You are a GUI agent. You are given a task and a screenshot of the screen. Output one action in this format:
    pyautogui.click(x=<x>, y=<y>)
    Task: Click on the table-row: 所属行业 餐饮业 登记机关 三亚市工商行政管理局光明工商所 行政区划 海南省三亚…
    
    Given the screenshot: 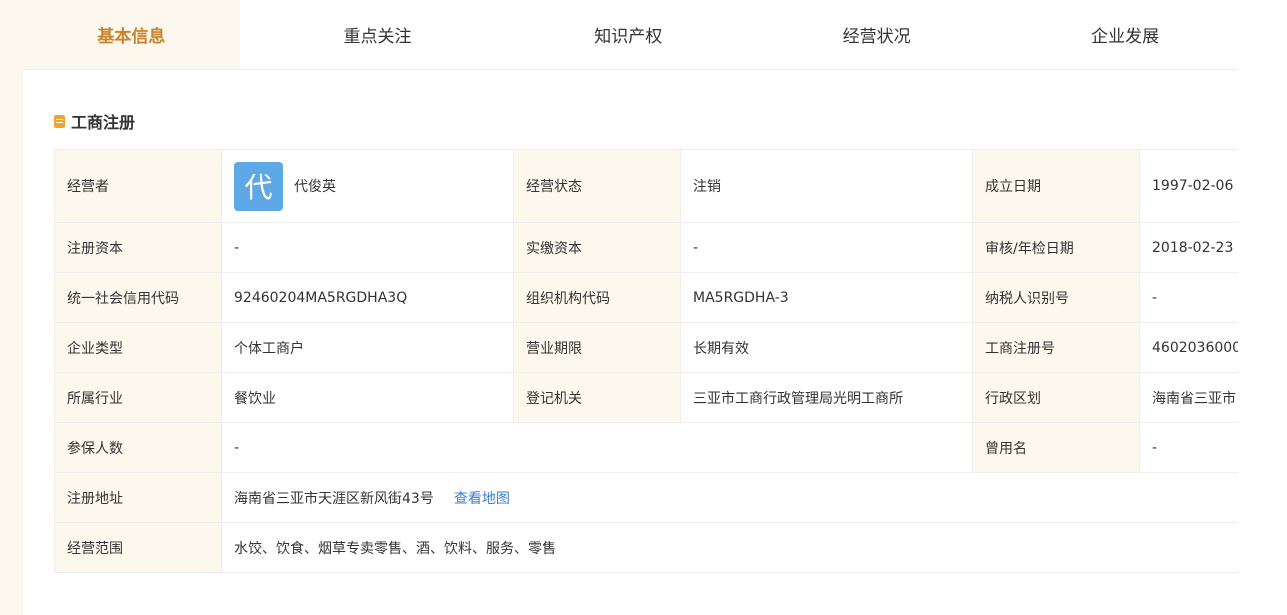 What is the action you would take?
    pyautogui.click(x=646, y=397)
    